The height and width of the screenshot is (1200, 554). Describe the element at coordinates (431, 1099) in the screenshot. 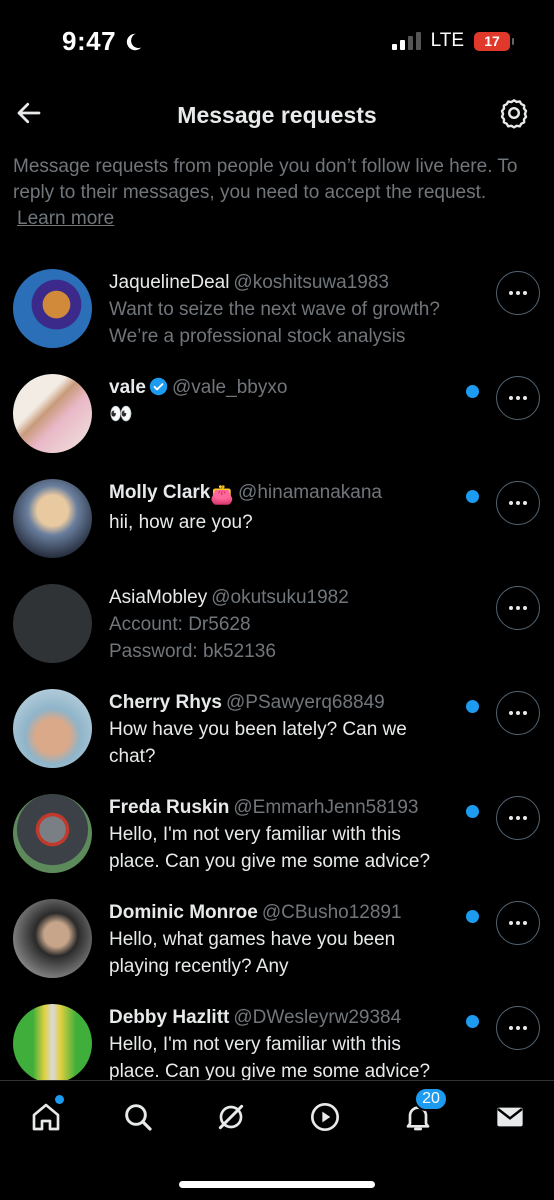

I see `notification-count-badge: 20` at that location.